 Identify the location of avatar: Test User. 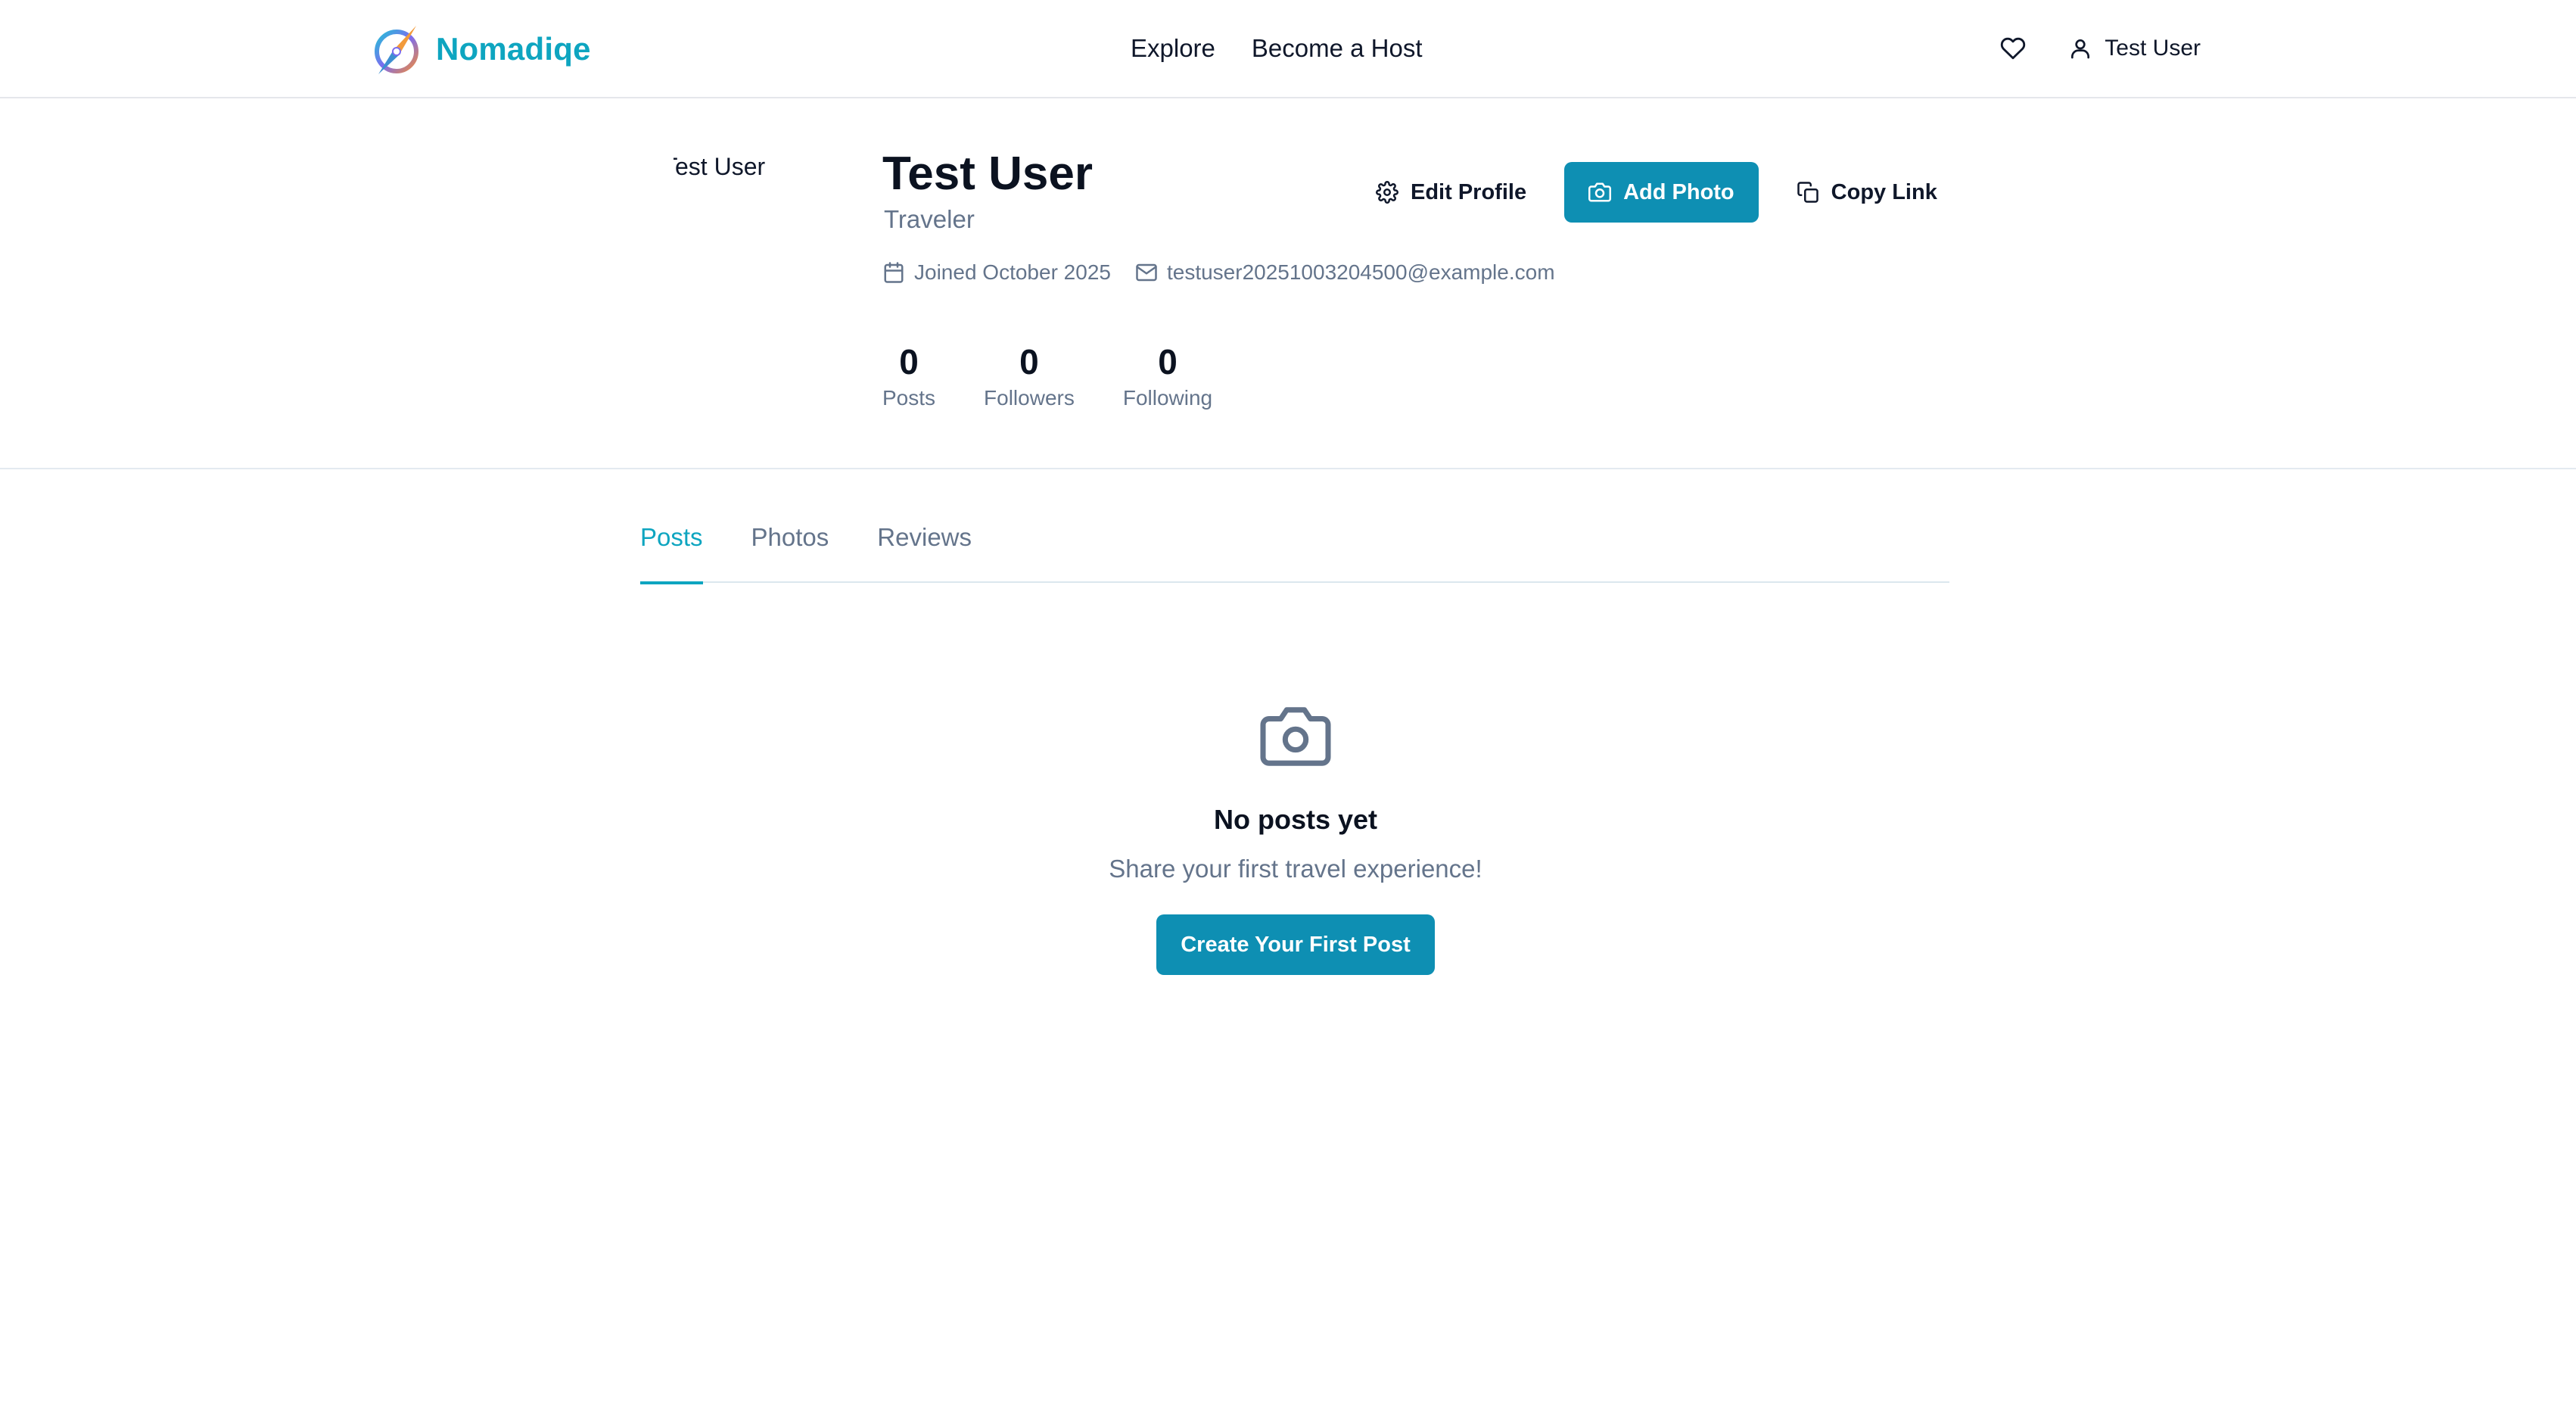
(742, 168).